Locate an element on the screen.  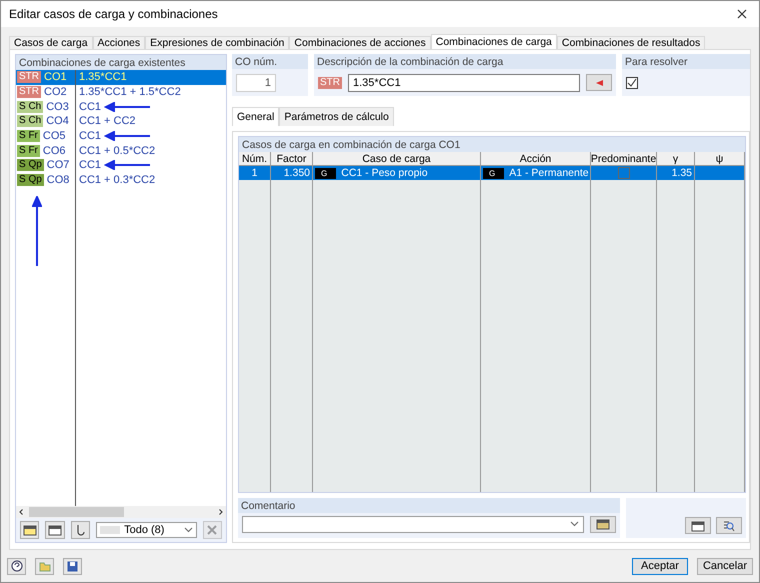
combination-id: CO8 is located at coordinates (58, 180).